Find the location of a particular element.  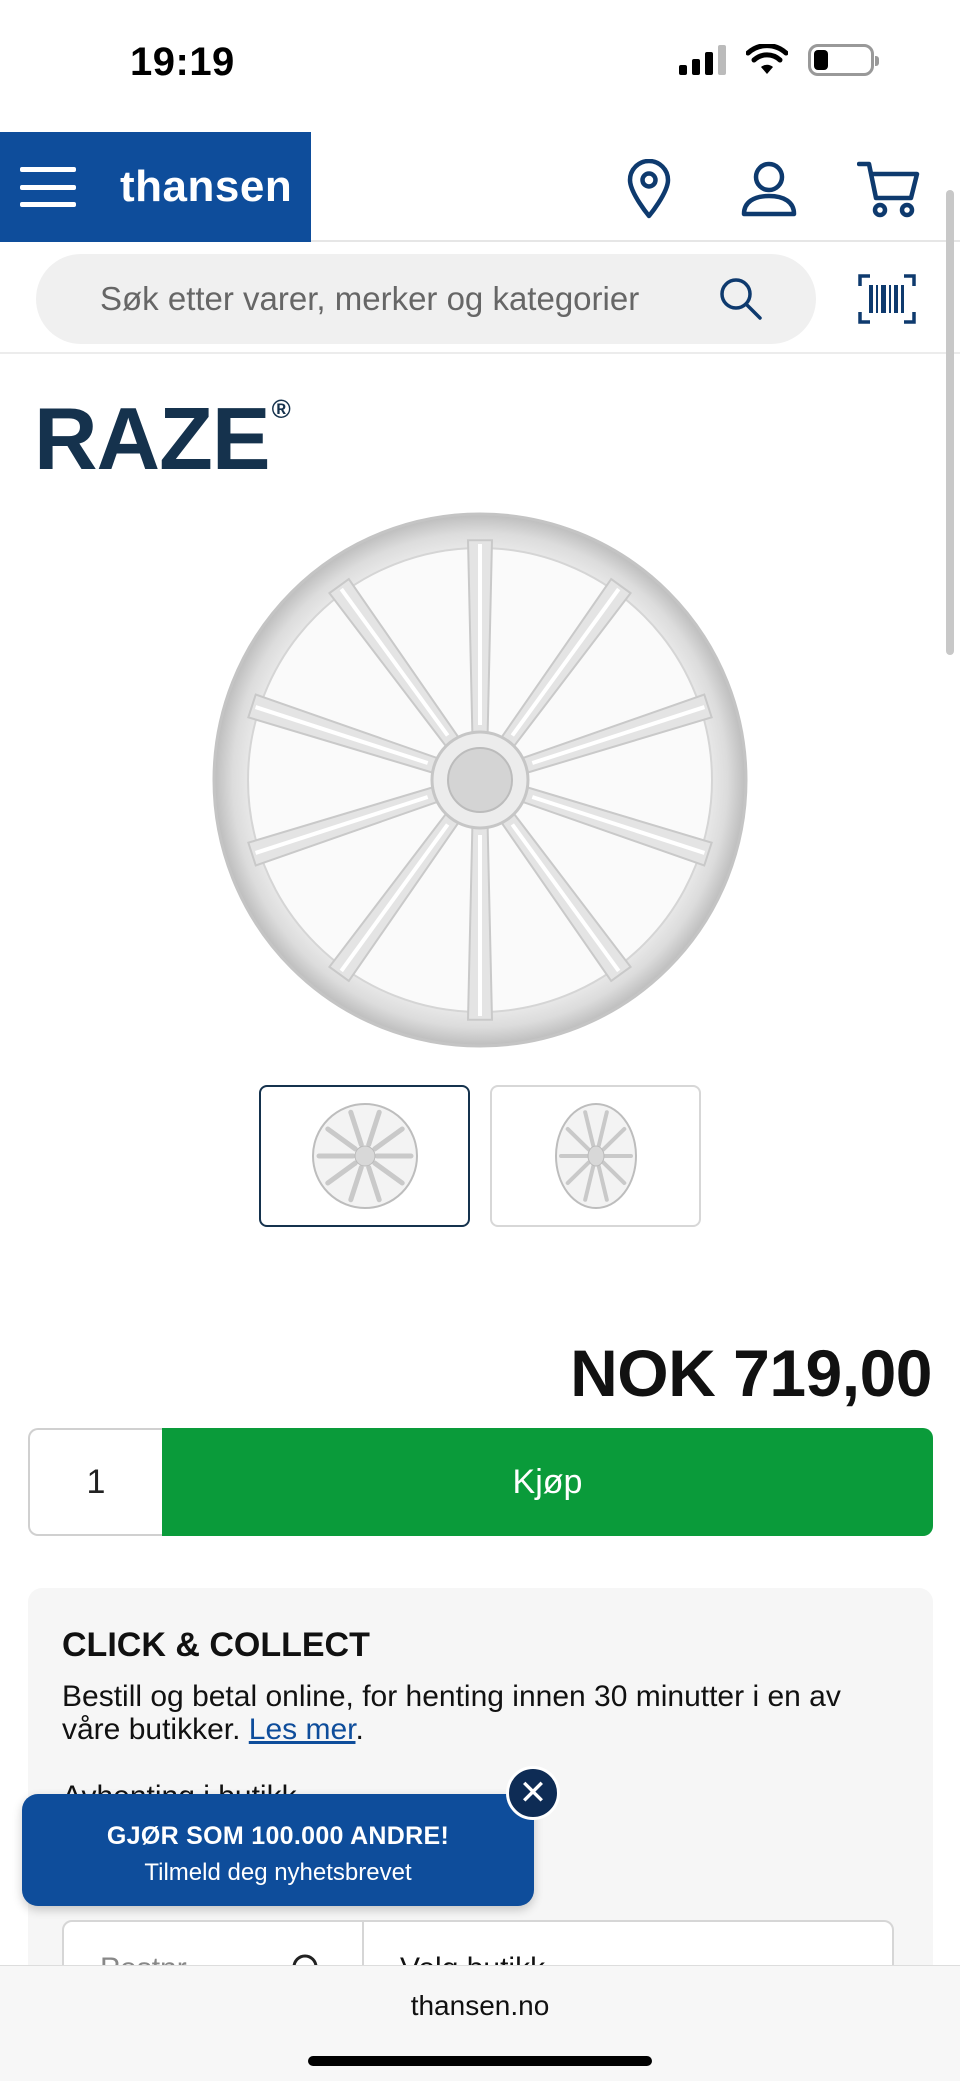

click-collect-title: CLICK & COLLECT is located at coordinates (216, 1645).